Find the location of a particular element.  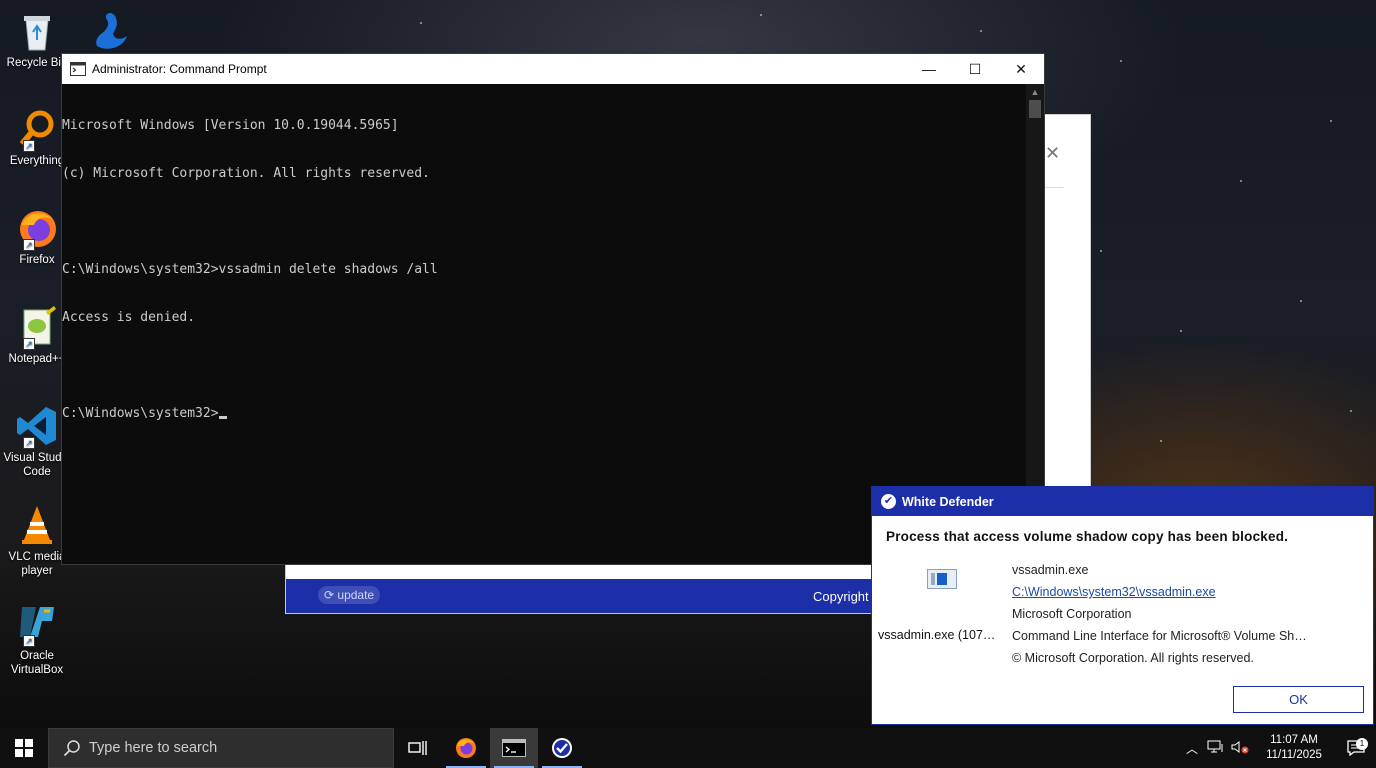

notification-center-button: 1 is located at coordinates (1356, 747).